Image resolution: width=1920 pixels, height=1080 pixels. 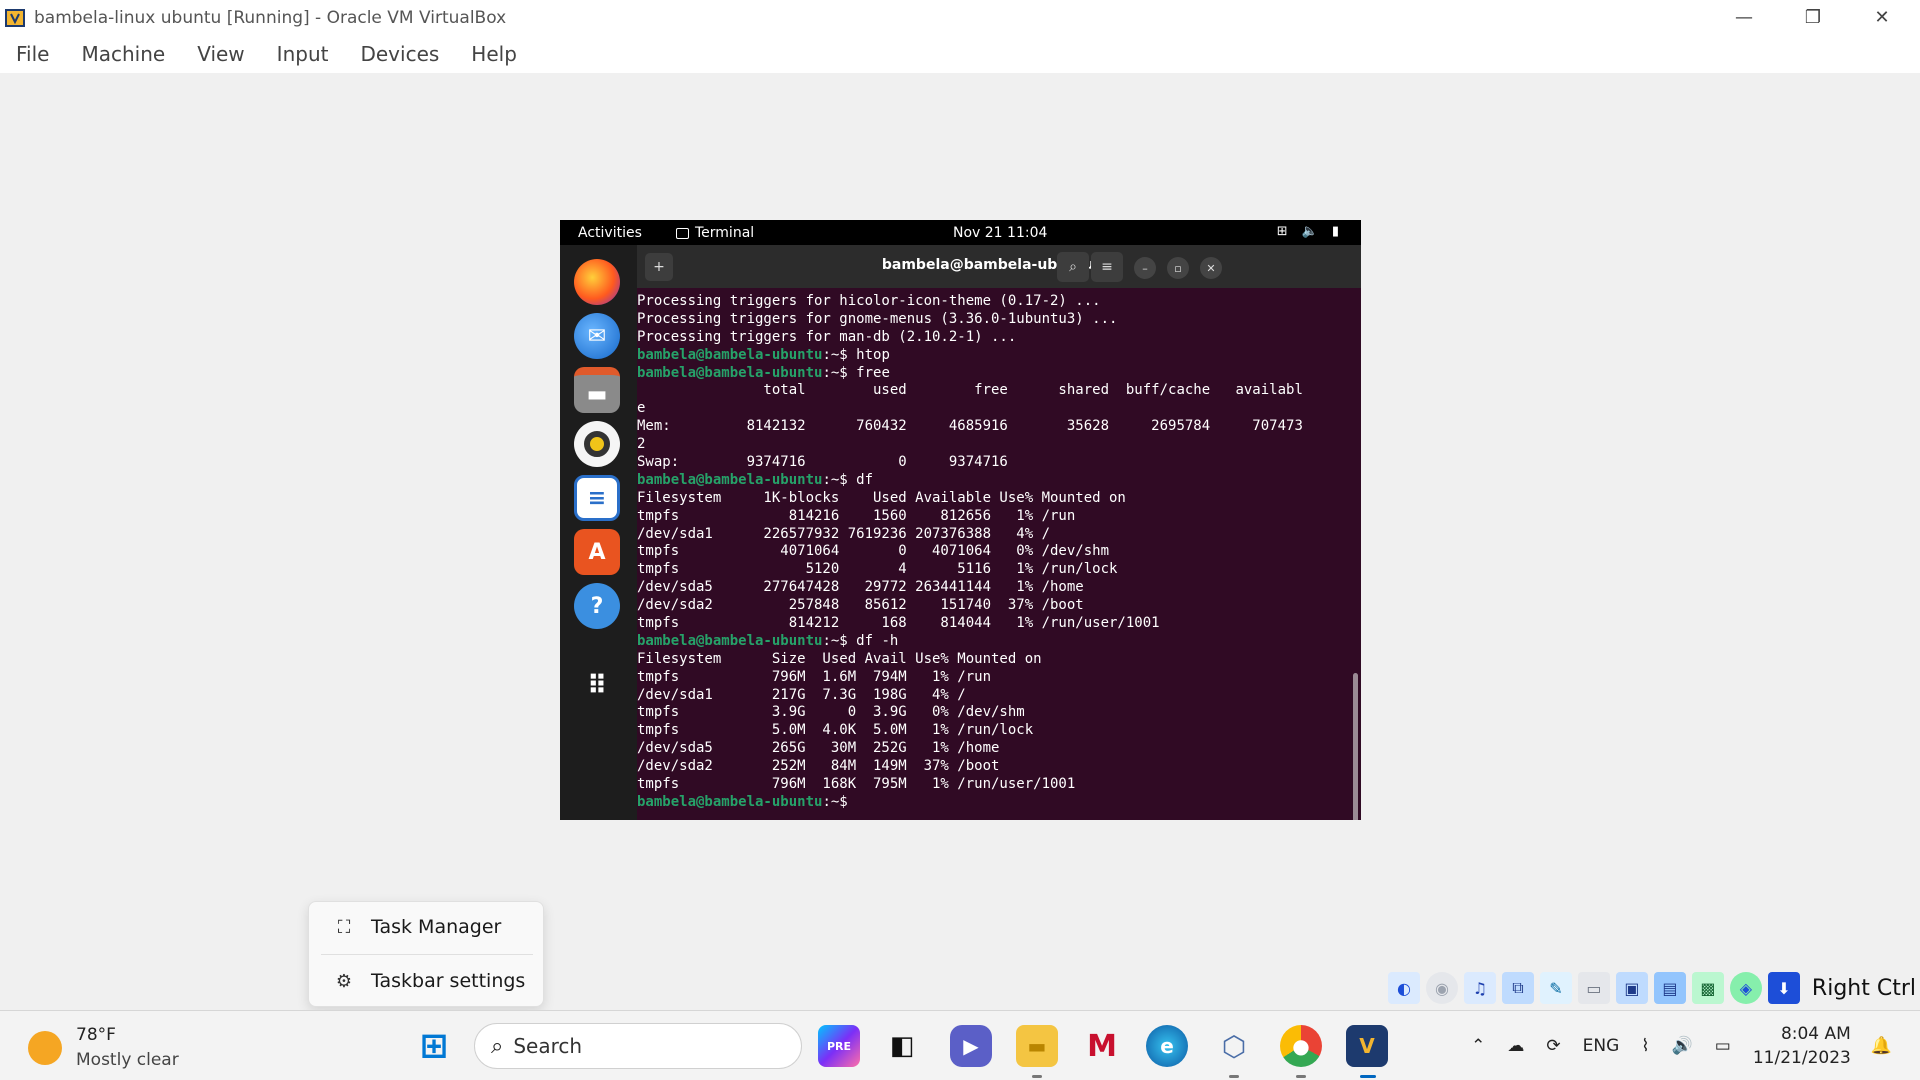 What do you see at coordinates (597, 282) in the screenshot?
I see `firefox-icon` at bounding box center [597, 282].